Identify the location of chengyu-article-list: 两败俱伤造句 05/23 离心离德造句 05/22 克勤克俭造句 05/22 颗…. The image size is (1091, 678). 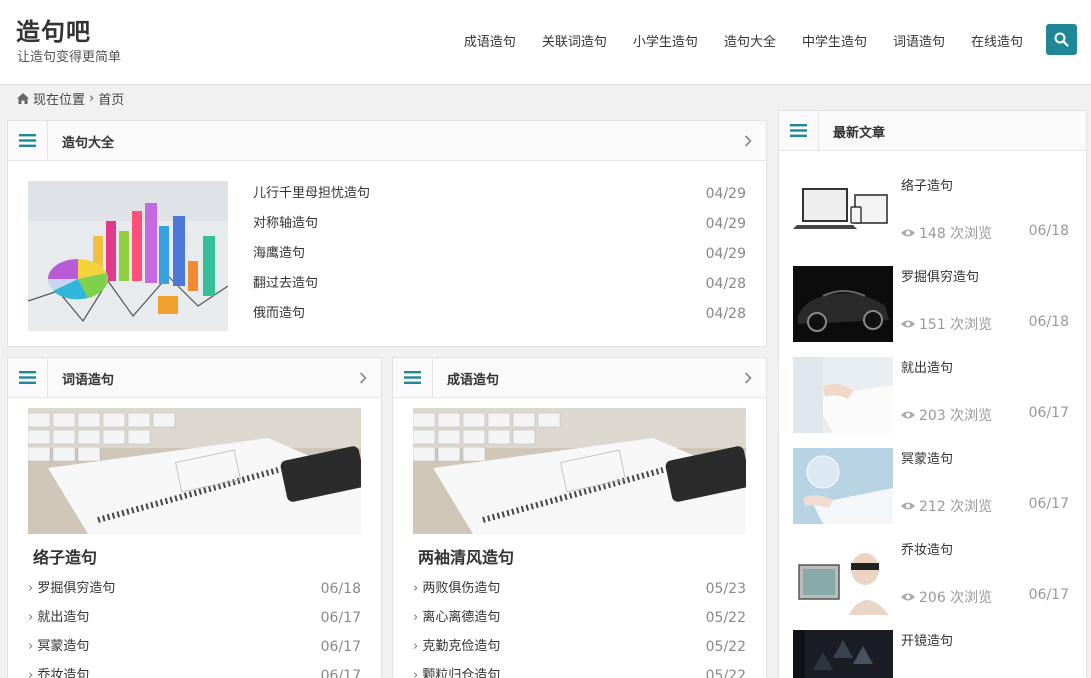
(579, 628).